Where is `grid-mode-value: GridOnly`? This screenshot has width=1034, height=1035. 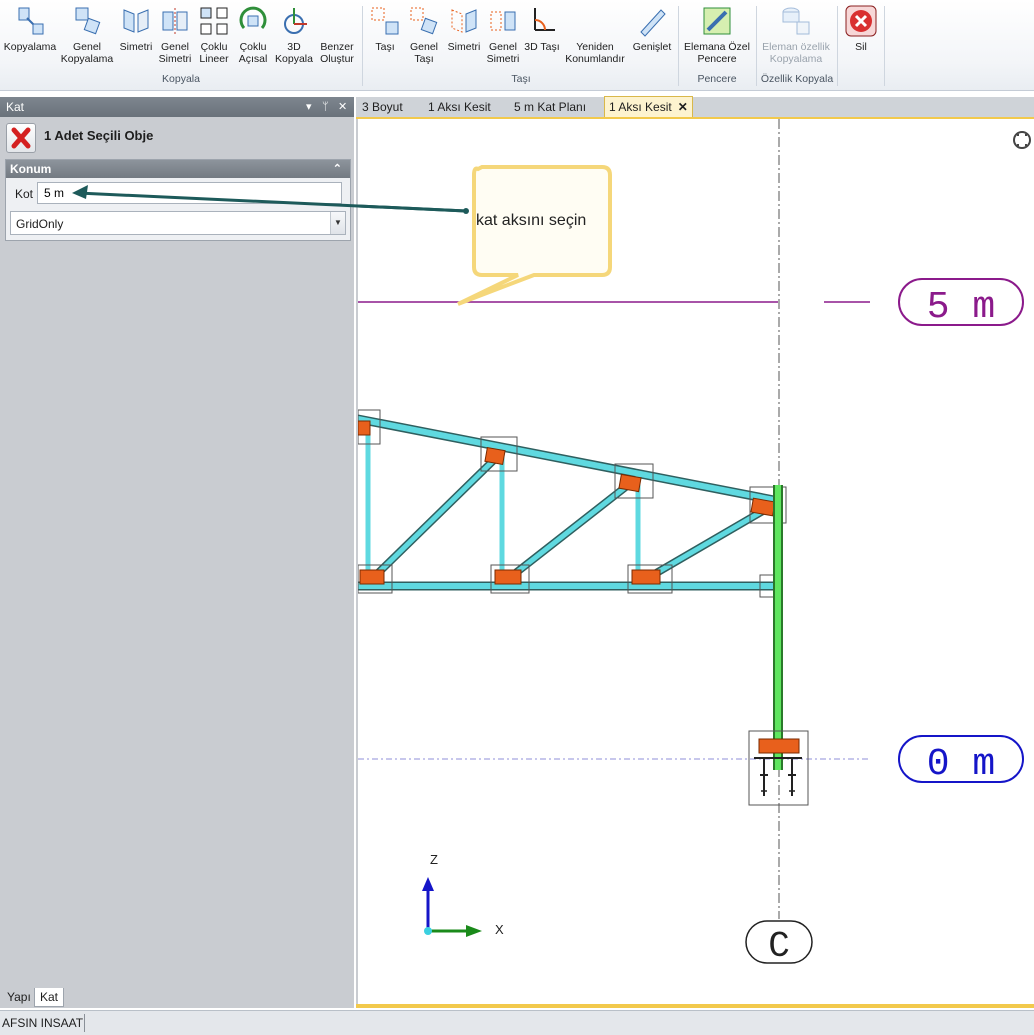
grid-mode-value: GridOnly is located at coordinates (40, 224).